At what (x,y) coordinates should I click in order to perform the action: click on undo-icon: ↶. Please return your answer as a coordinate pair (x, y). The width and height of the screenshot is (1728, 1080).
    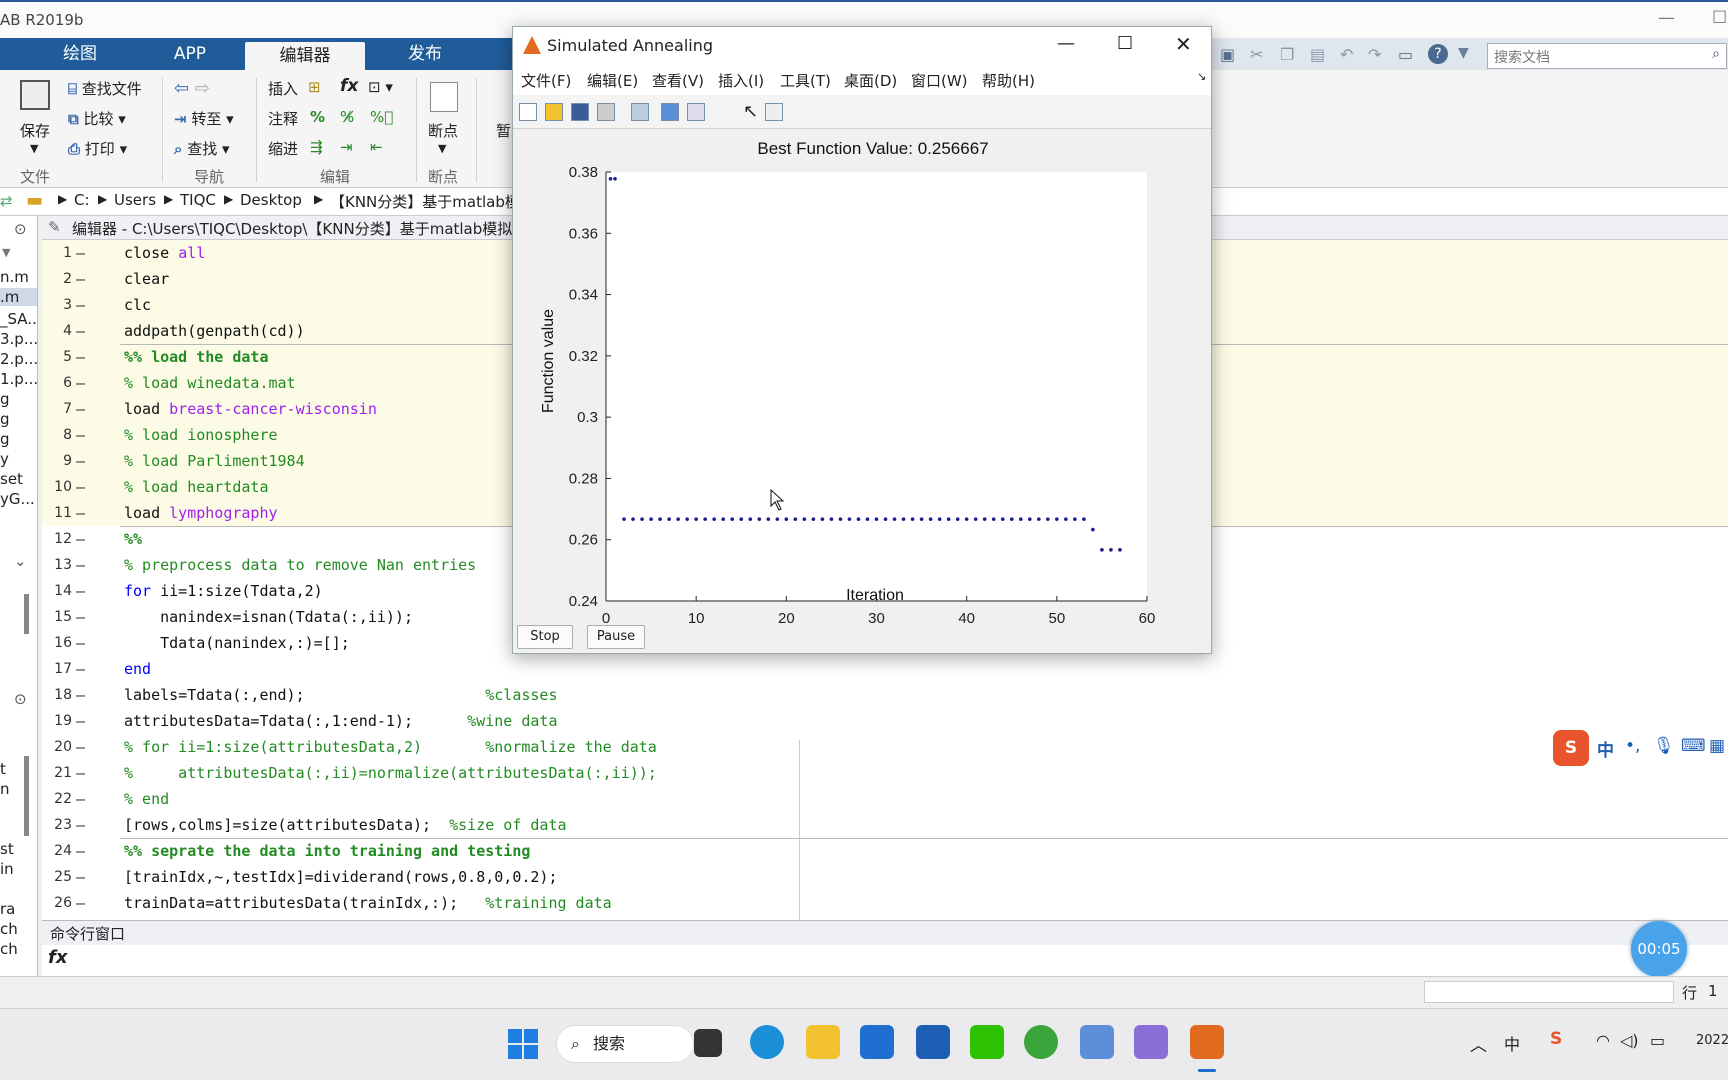
    Looking at the image, I should click on (1346, 54).